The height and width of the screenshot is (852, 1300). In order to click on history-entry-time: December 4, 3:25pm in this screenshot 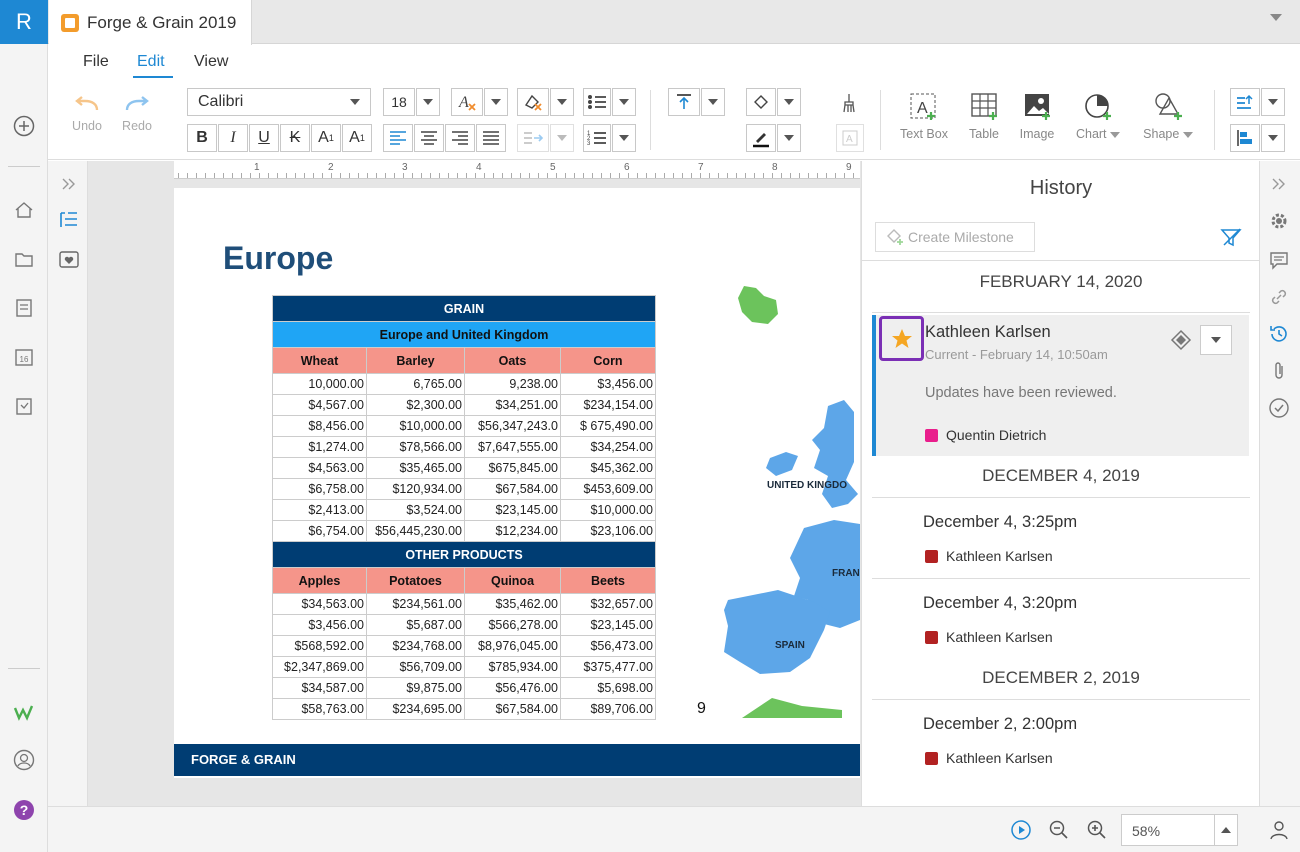, I will do `click(1000, 522)`.